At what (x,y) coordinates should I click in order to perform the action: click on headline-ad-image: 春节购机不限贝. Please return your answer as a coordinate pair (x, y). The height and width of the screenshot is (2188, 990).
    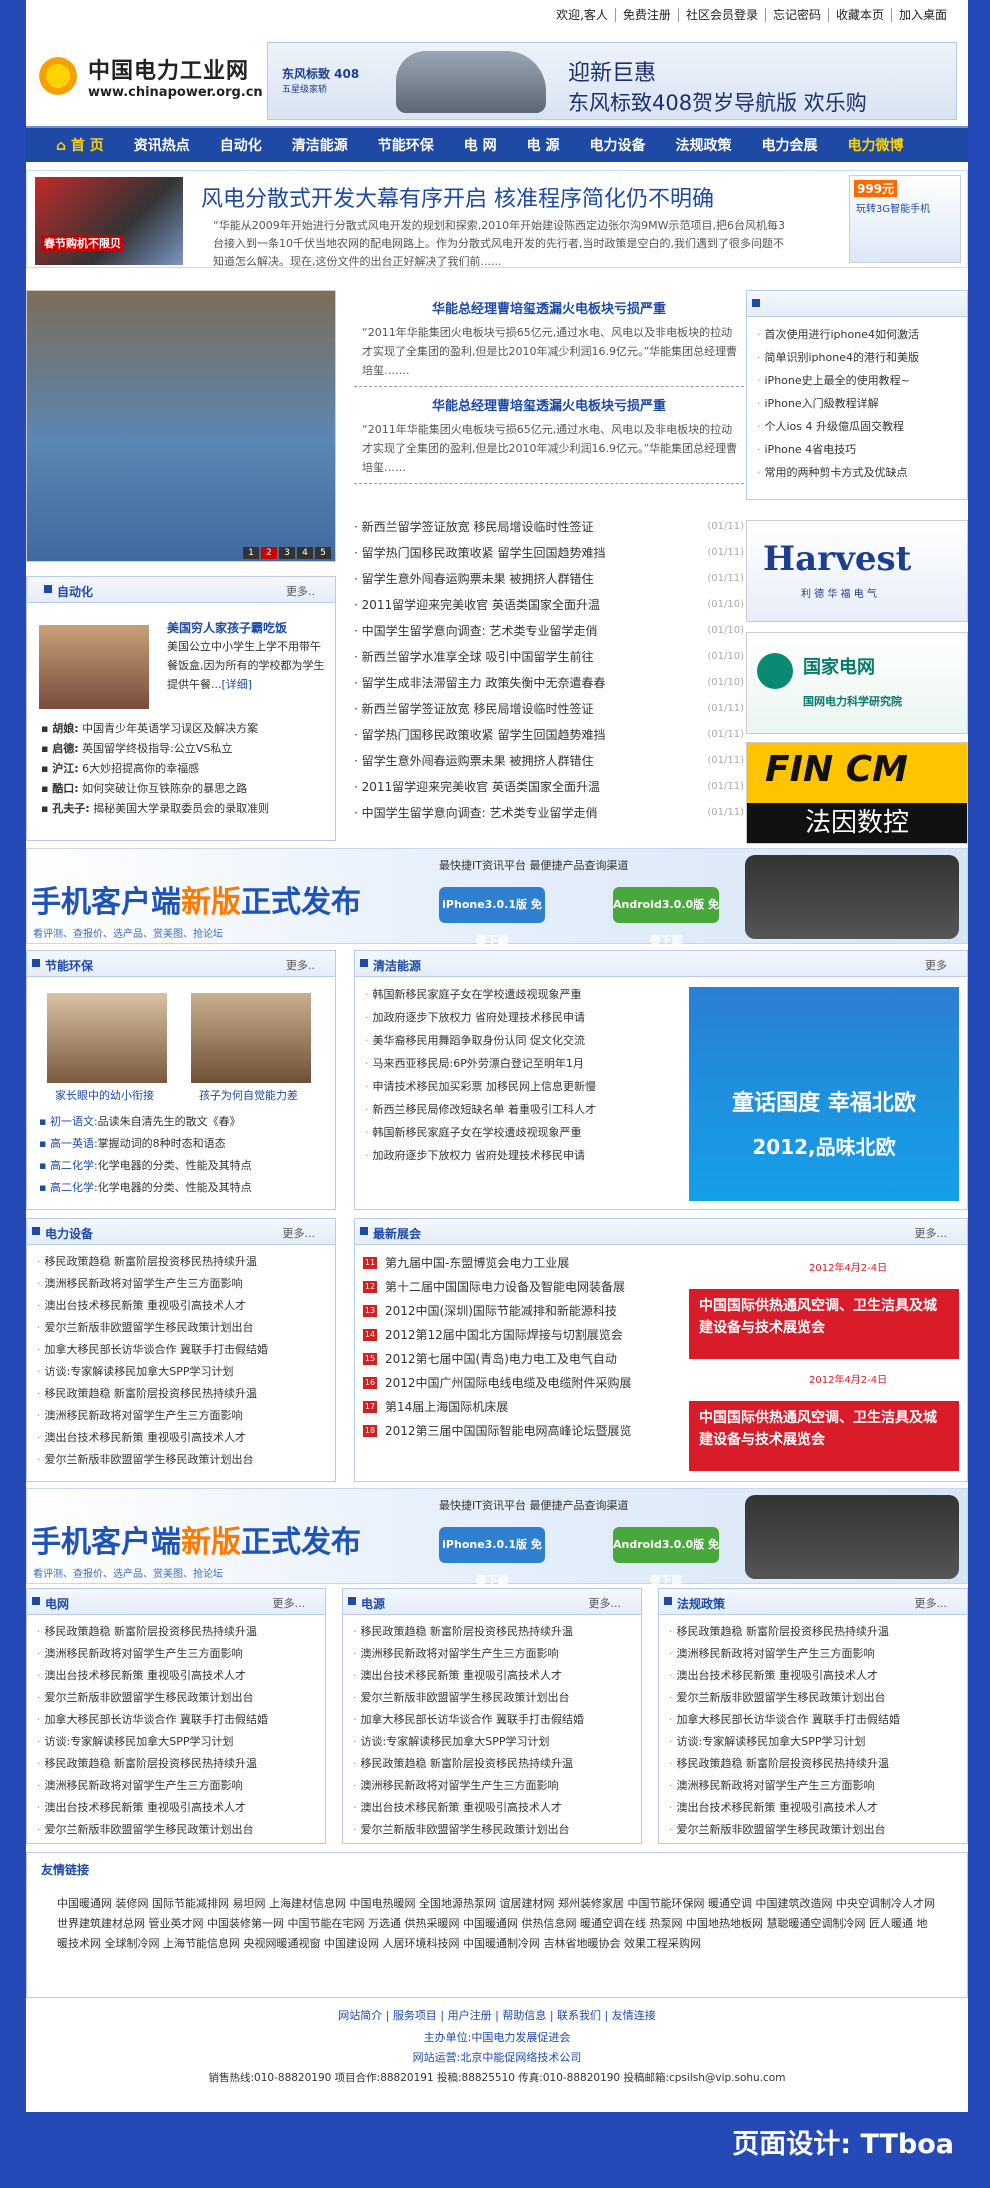
    Looking at the image, I should click on (109, 221).